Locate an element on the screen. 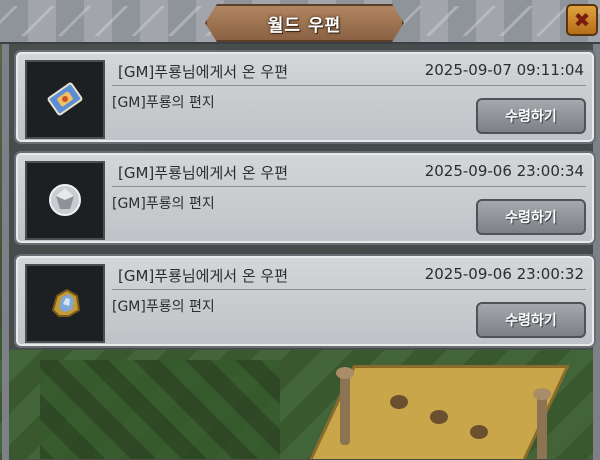 The width and height of the screenshot is (600, 460). scroll-ticket-icon is located at coordinates (65, 99).